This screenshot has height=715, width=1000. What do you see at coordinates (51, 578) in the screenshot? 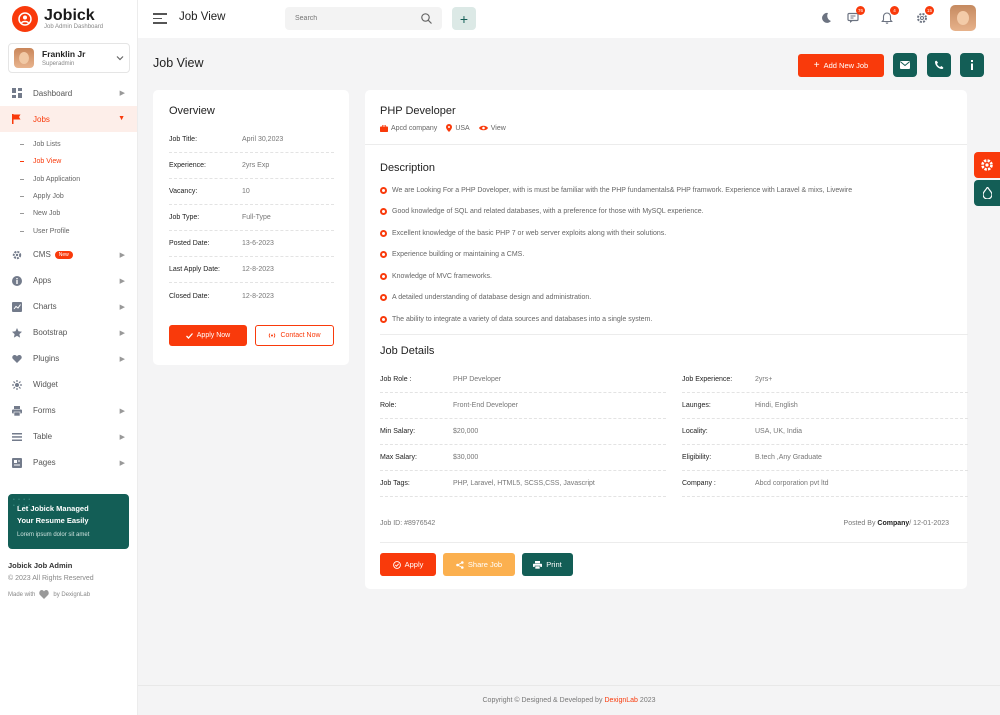
I see `sidebar-footer-copyright: © 2023 All Rights Reserved` at bounding box center [51, 578].